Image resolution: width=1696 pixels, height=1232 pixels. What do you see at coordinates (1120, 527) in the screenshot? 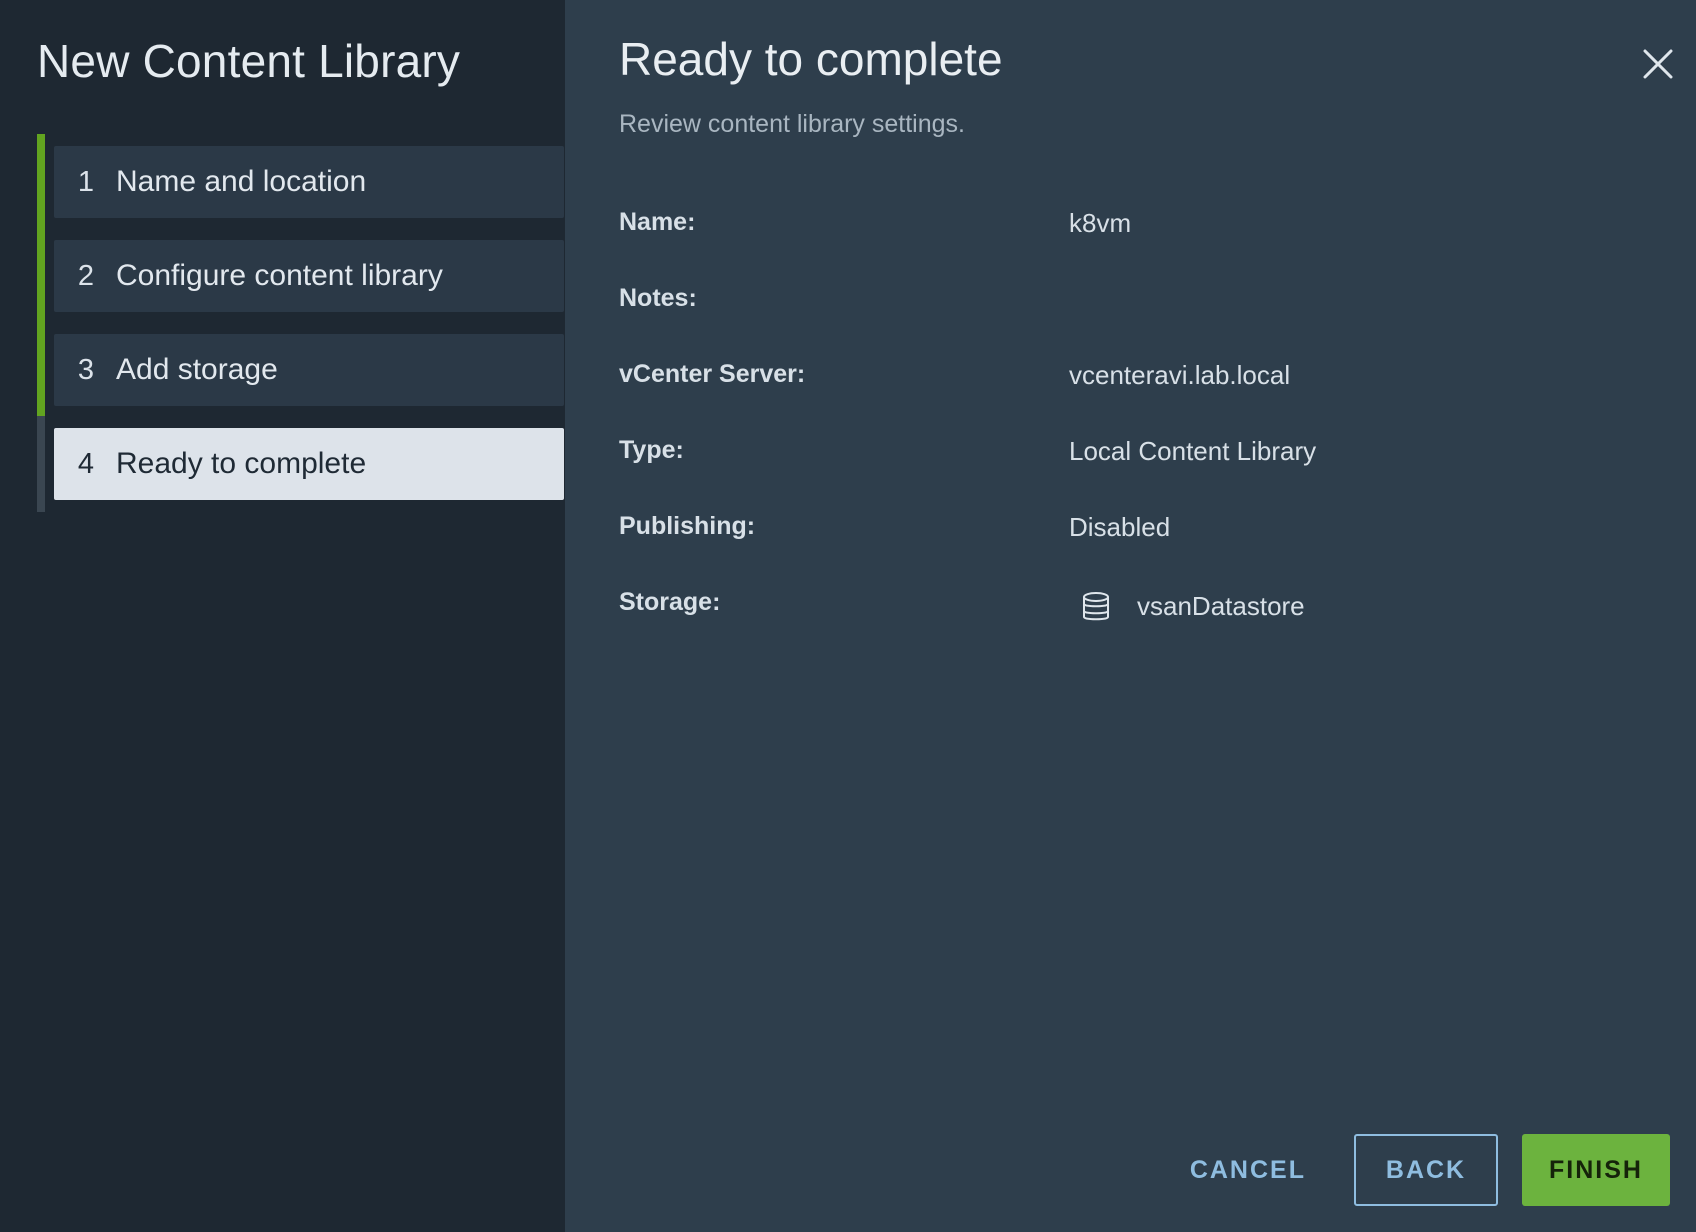
I see `publishing-value: Disabled` at bounding box center [1120, 527].